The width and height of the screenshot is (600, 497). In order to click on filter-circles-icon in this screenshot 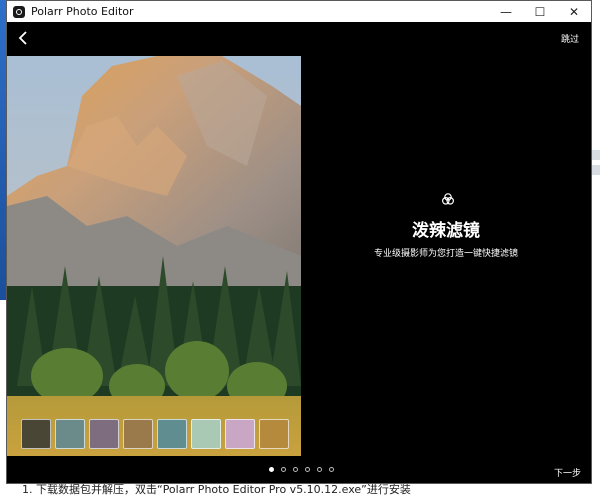, I will do `click(448, 199)`.